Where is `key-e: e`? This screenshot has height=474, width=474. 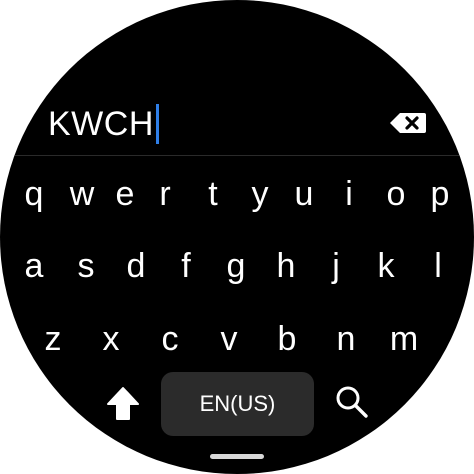
key-e: e is located at coordinates (125, 194).